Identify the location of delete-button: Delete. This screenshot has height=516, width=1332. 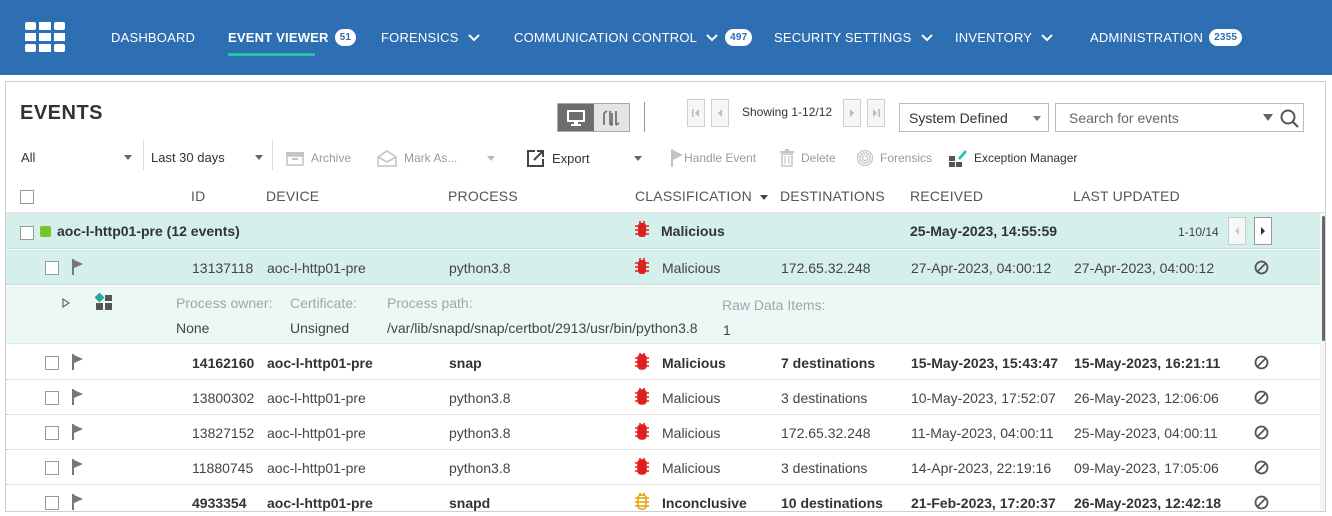
(807, 158).